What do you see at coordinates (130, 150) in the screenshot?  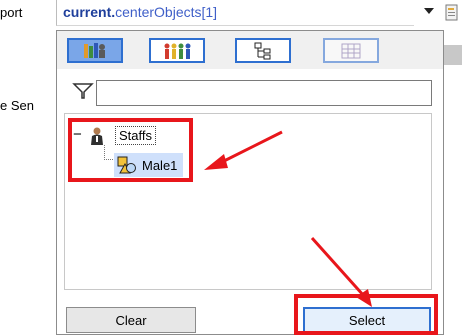 I see `highlight-box-tree` at bounding box center [130, 150].